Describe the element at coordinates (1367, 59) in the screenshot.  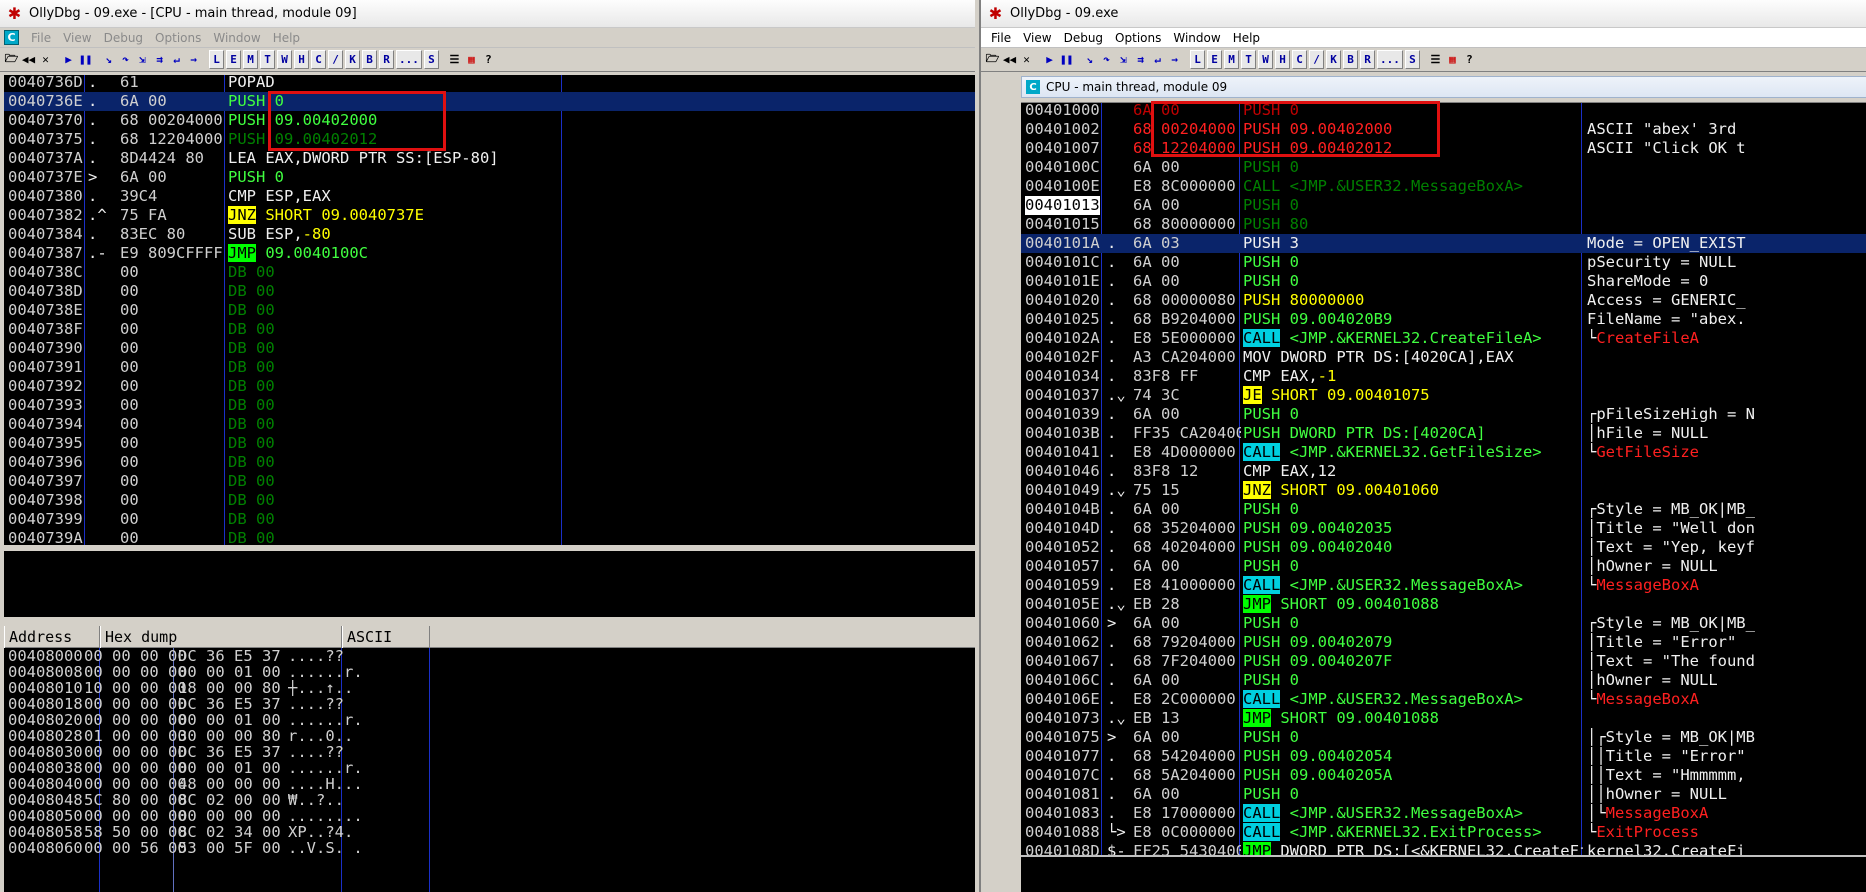
I see `toolbar-button-r: R` at that location.